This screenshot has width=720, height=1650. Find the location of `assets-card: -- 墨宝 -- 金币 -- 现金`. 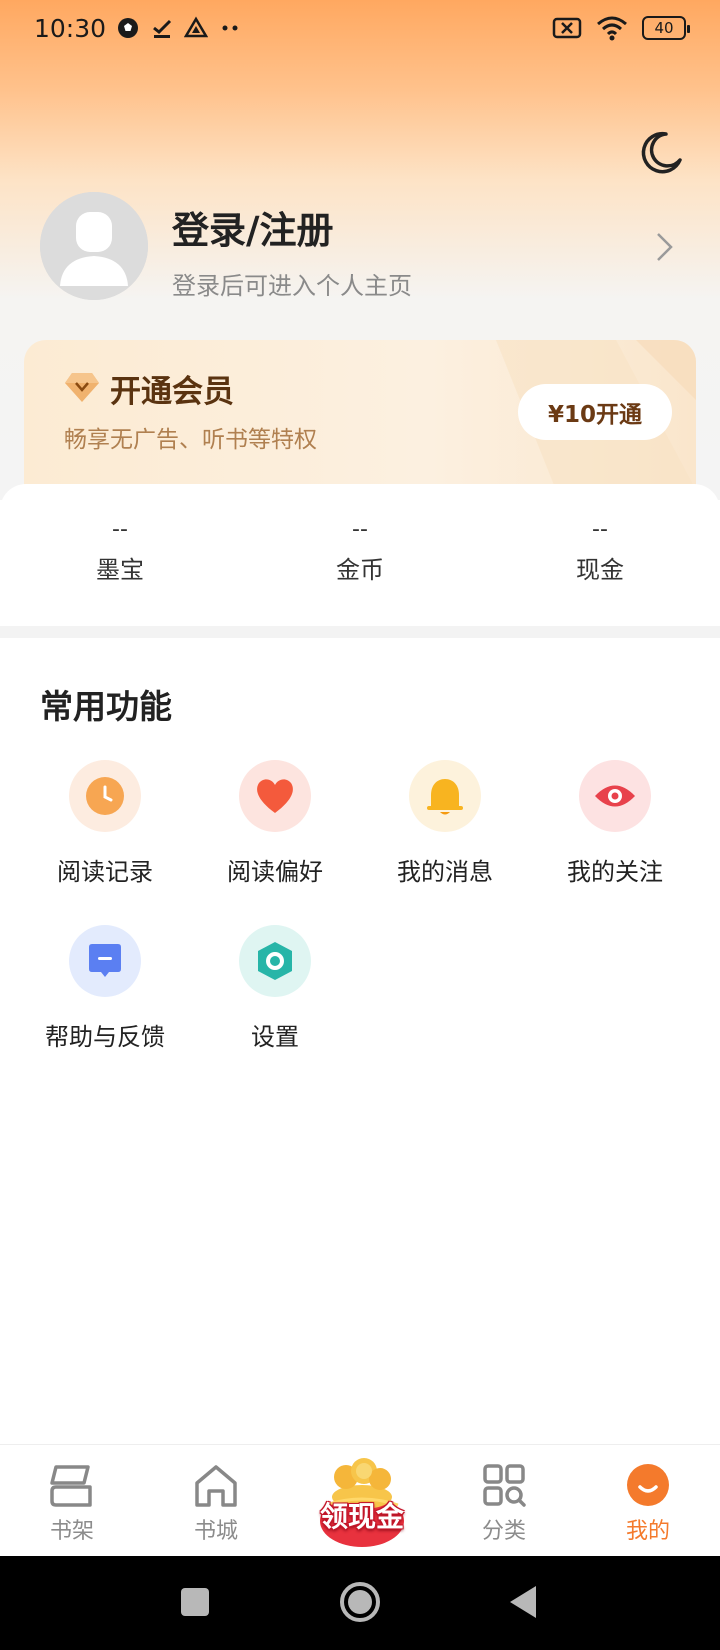

assets-card: -- 墨宝 -- 金币 -- 现金 is located at coordinates (360, 555).